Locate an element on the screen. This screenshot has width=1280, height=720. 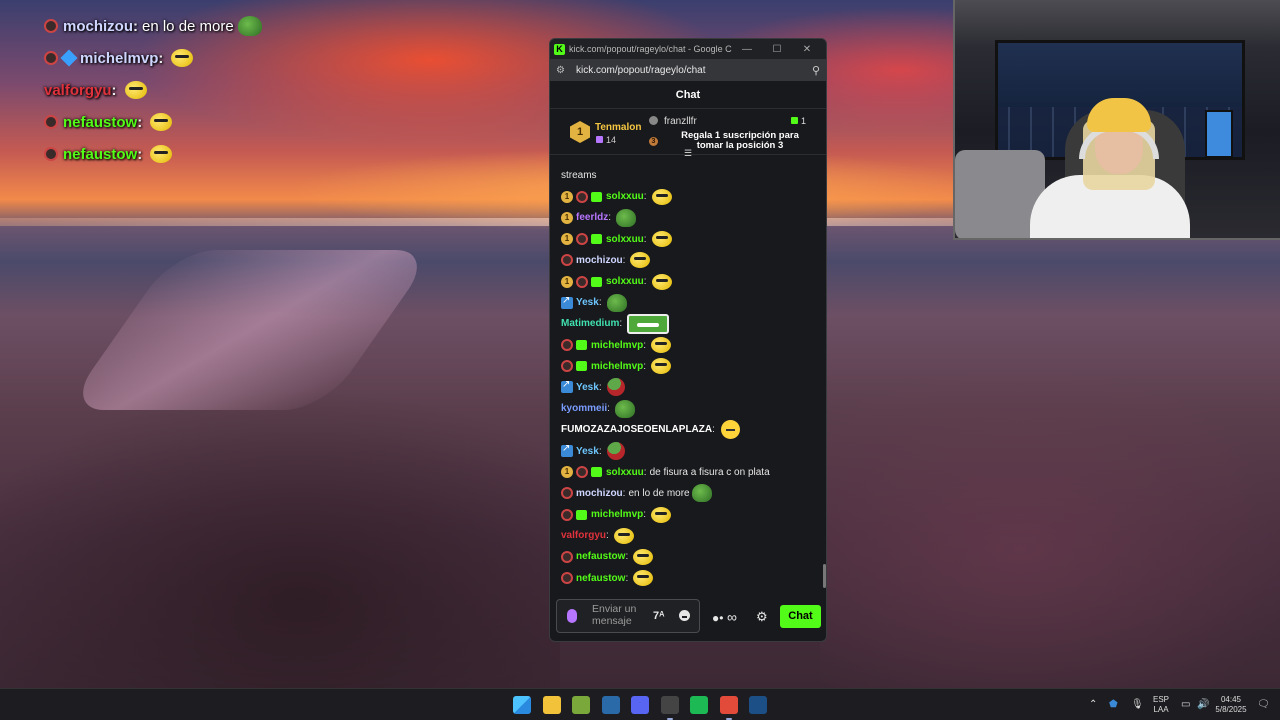
chat-message: valforgyu: is located at coordinates (693, 535).